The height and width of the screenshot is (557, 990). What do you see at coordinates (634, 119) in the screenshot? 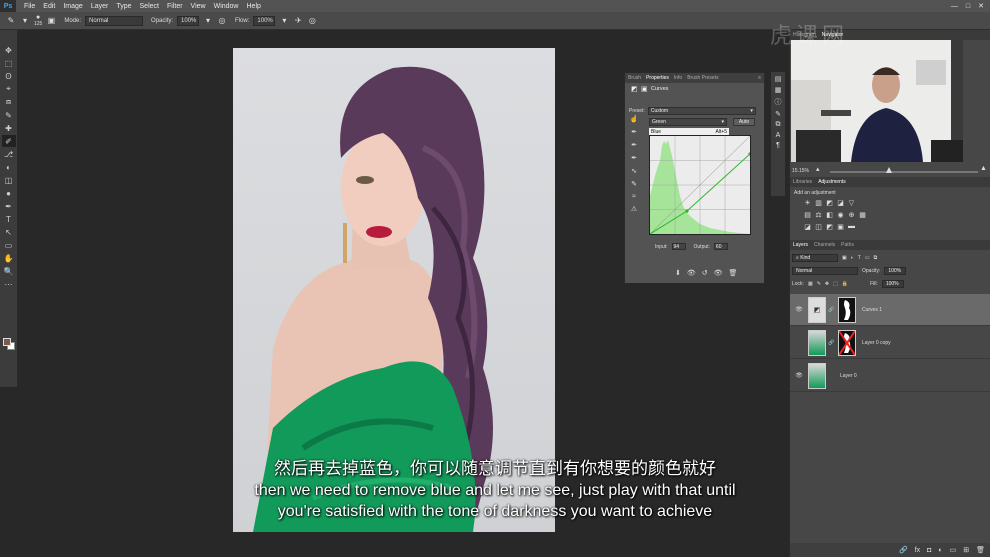
I see `targeted-adjustment-icon: ☝` at bounding box center [634, 119].